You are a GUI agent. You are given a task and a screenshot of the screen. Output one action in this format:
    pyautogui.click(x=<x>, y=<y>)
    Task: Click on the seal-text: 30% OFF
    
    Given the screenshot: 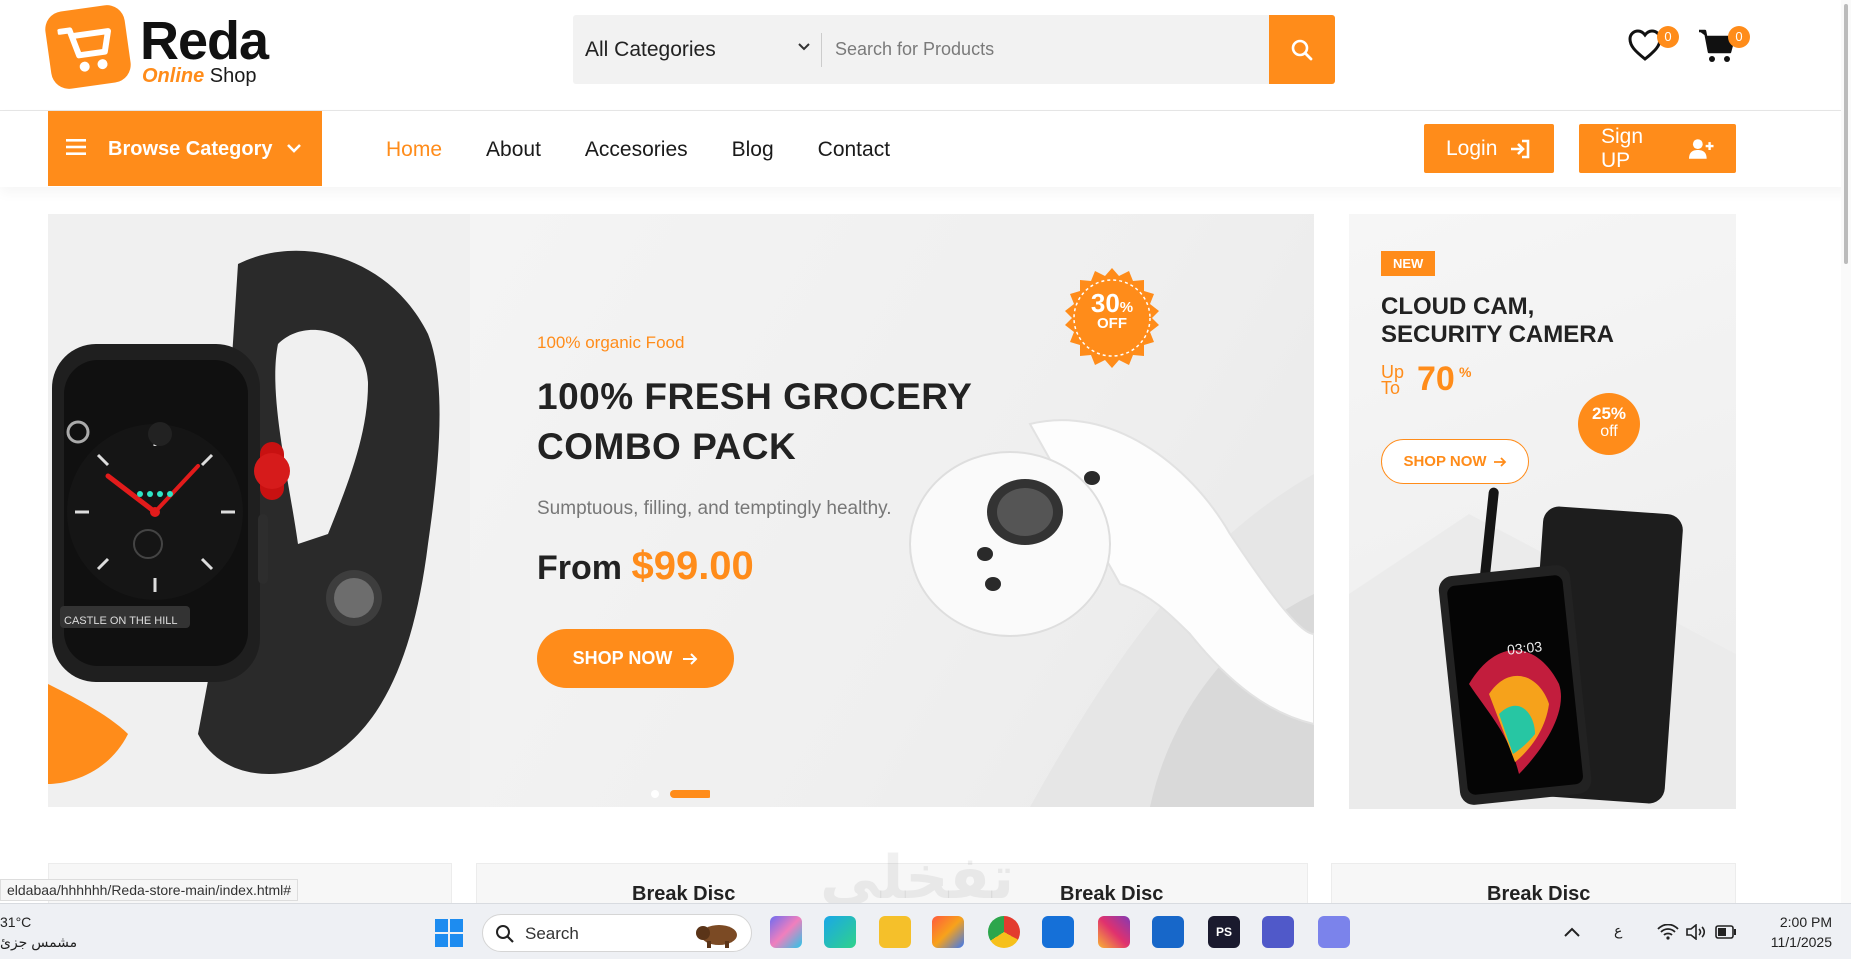 What is the action you would take?
    pyautogui.click(x=1112, y=311)
    